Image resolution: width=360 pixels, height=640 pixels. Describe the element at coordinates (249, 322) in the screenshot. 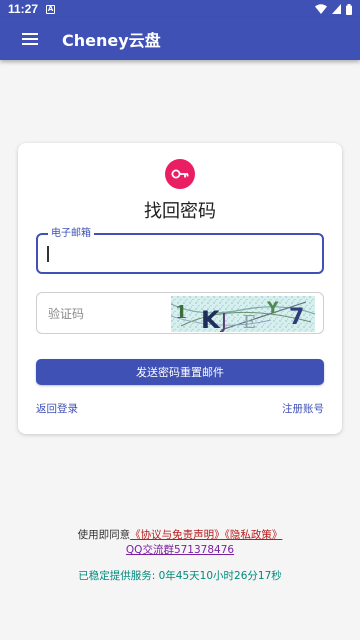

I see `svg-text: E` at that location.